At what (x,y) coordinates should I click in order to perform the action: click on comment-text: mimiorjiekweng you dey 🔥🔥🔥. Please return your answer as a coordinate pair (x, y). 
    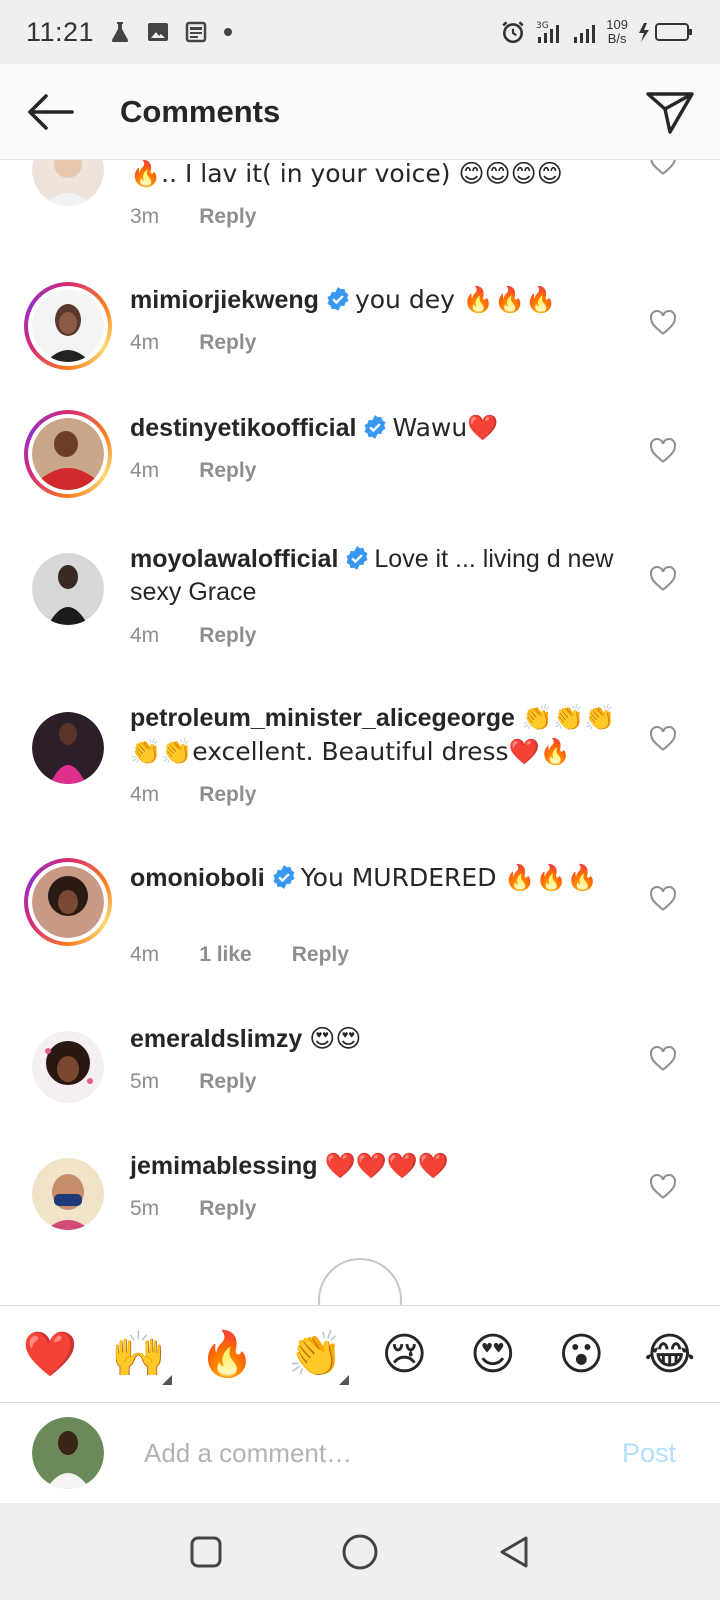
    Looking at the image, I should click on (343, 299).